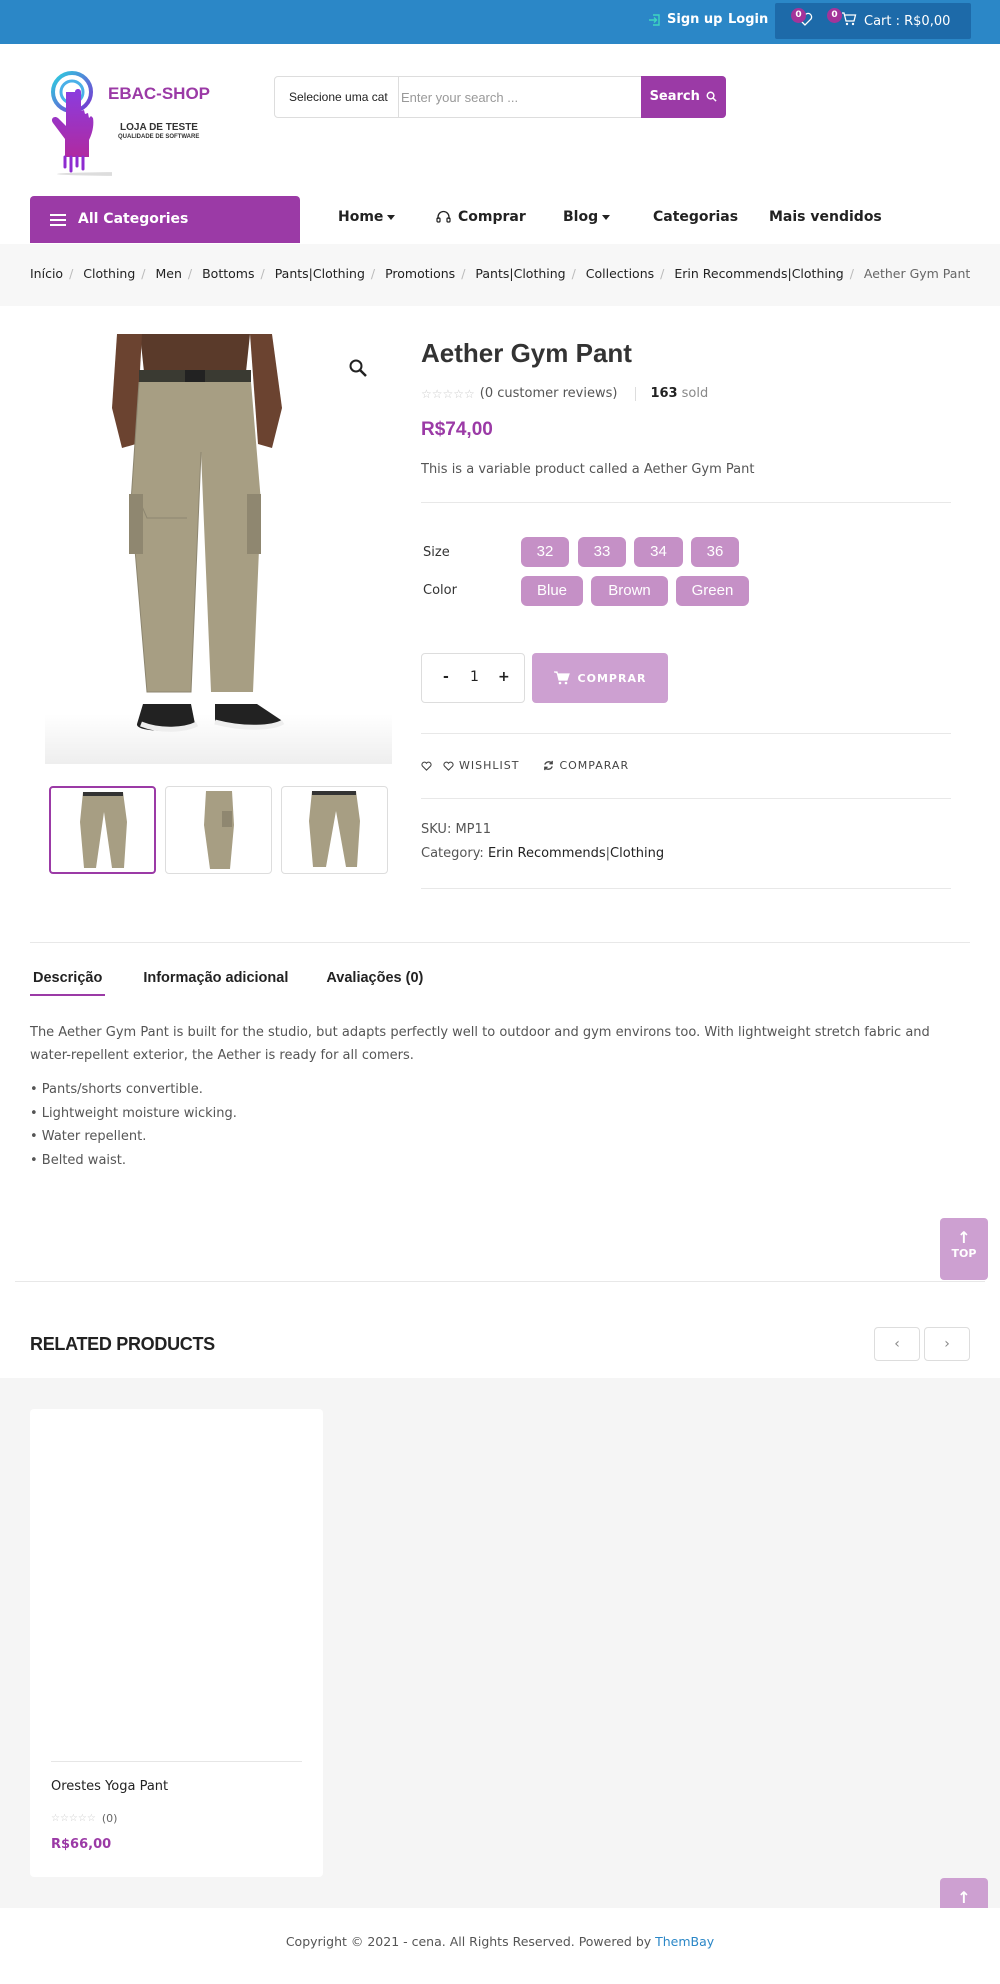 This screenshot has height=1984, width=1000. I want to click on search-bar: Selecione uma cat Search, so click(500, 97).